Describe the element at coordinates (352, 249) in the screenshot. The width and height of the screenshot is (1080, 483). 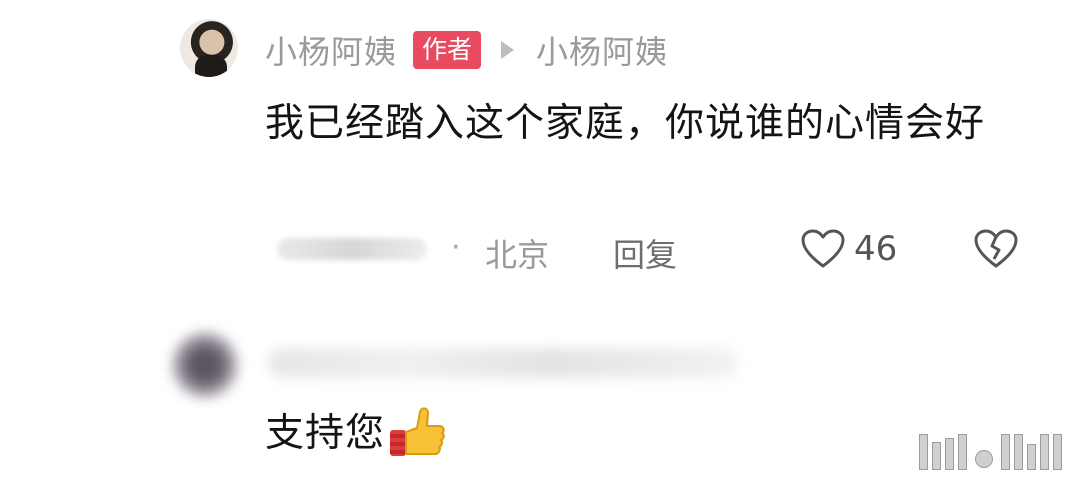
I see `blurred-timestamp` at that location.